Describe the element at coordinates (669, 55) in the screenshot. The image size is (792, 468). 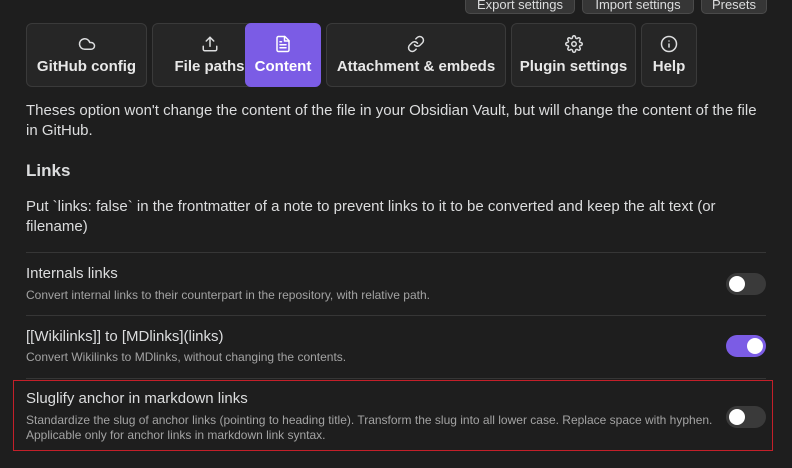
I see `tab-help: Help` at that location.